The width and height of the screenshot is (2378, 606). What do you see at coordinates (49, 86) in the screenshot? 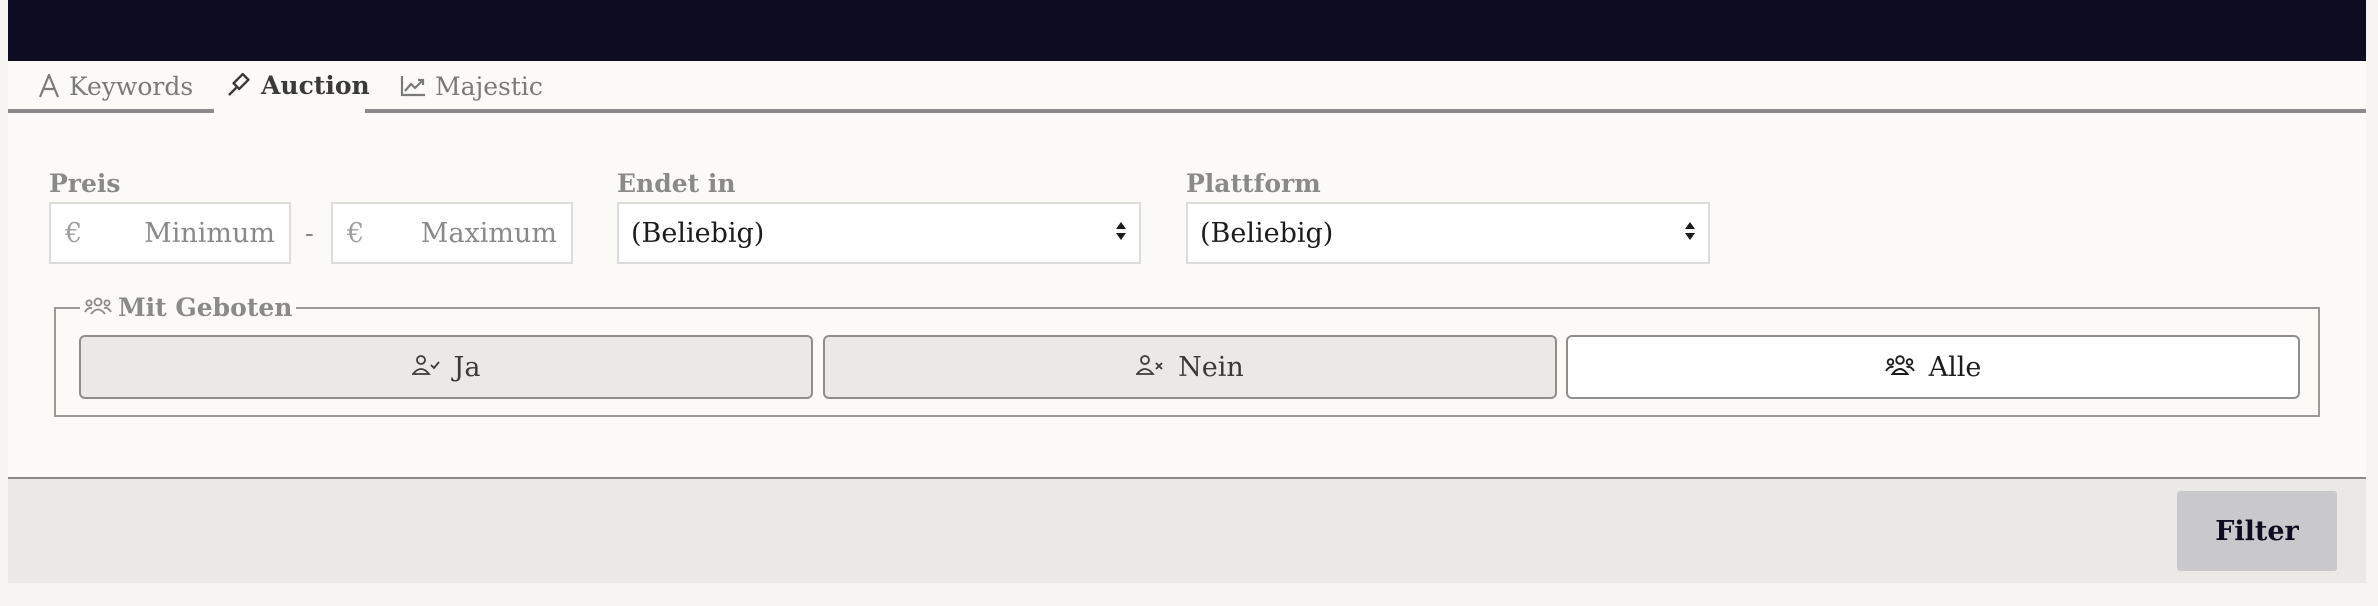
I see `font-icon` at bounding box center [49, 86].